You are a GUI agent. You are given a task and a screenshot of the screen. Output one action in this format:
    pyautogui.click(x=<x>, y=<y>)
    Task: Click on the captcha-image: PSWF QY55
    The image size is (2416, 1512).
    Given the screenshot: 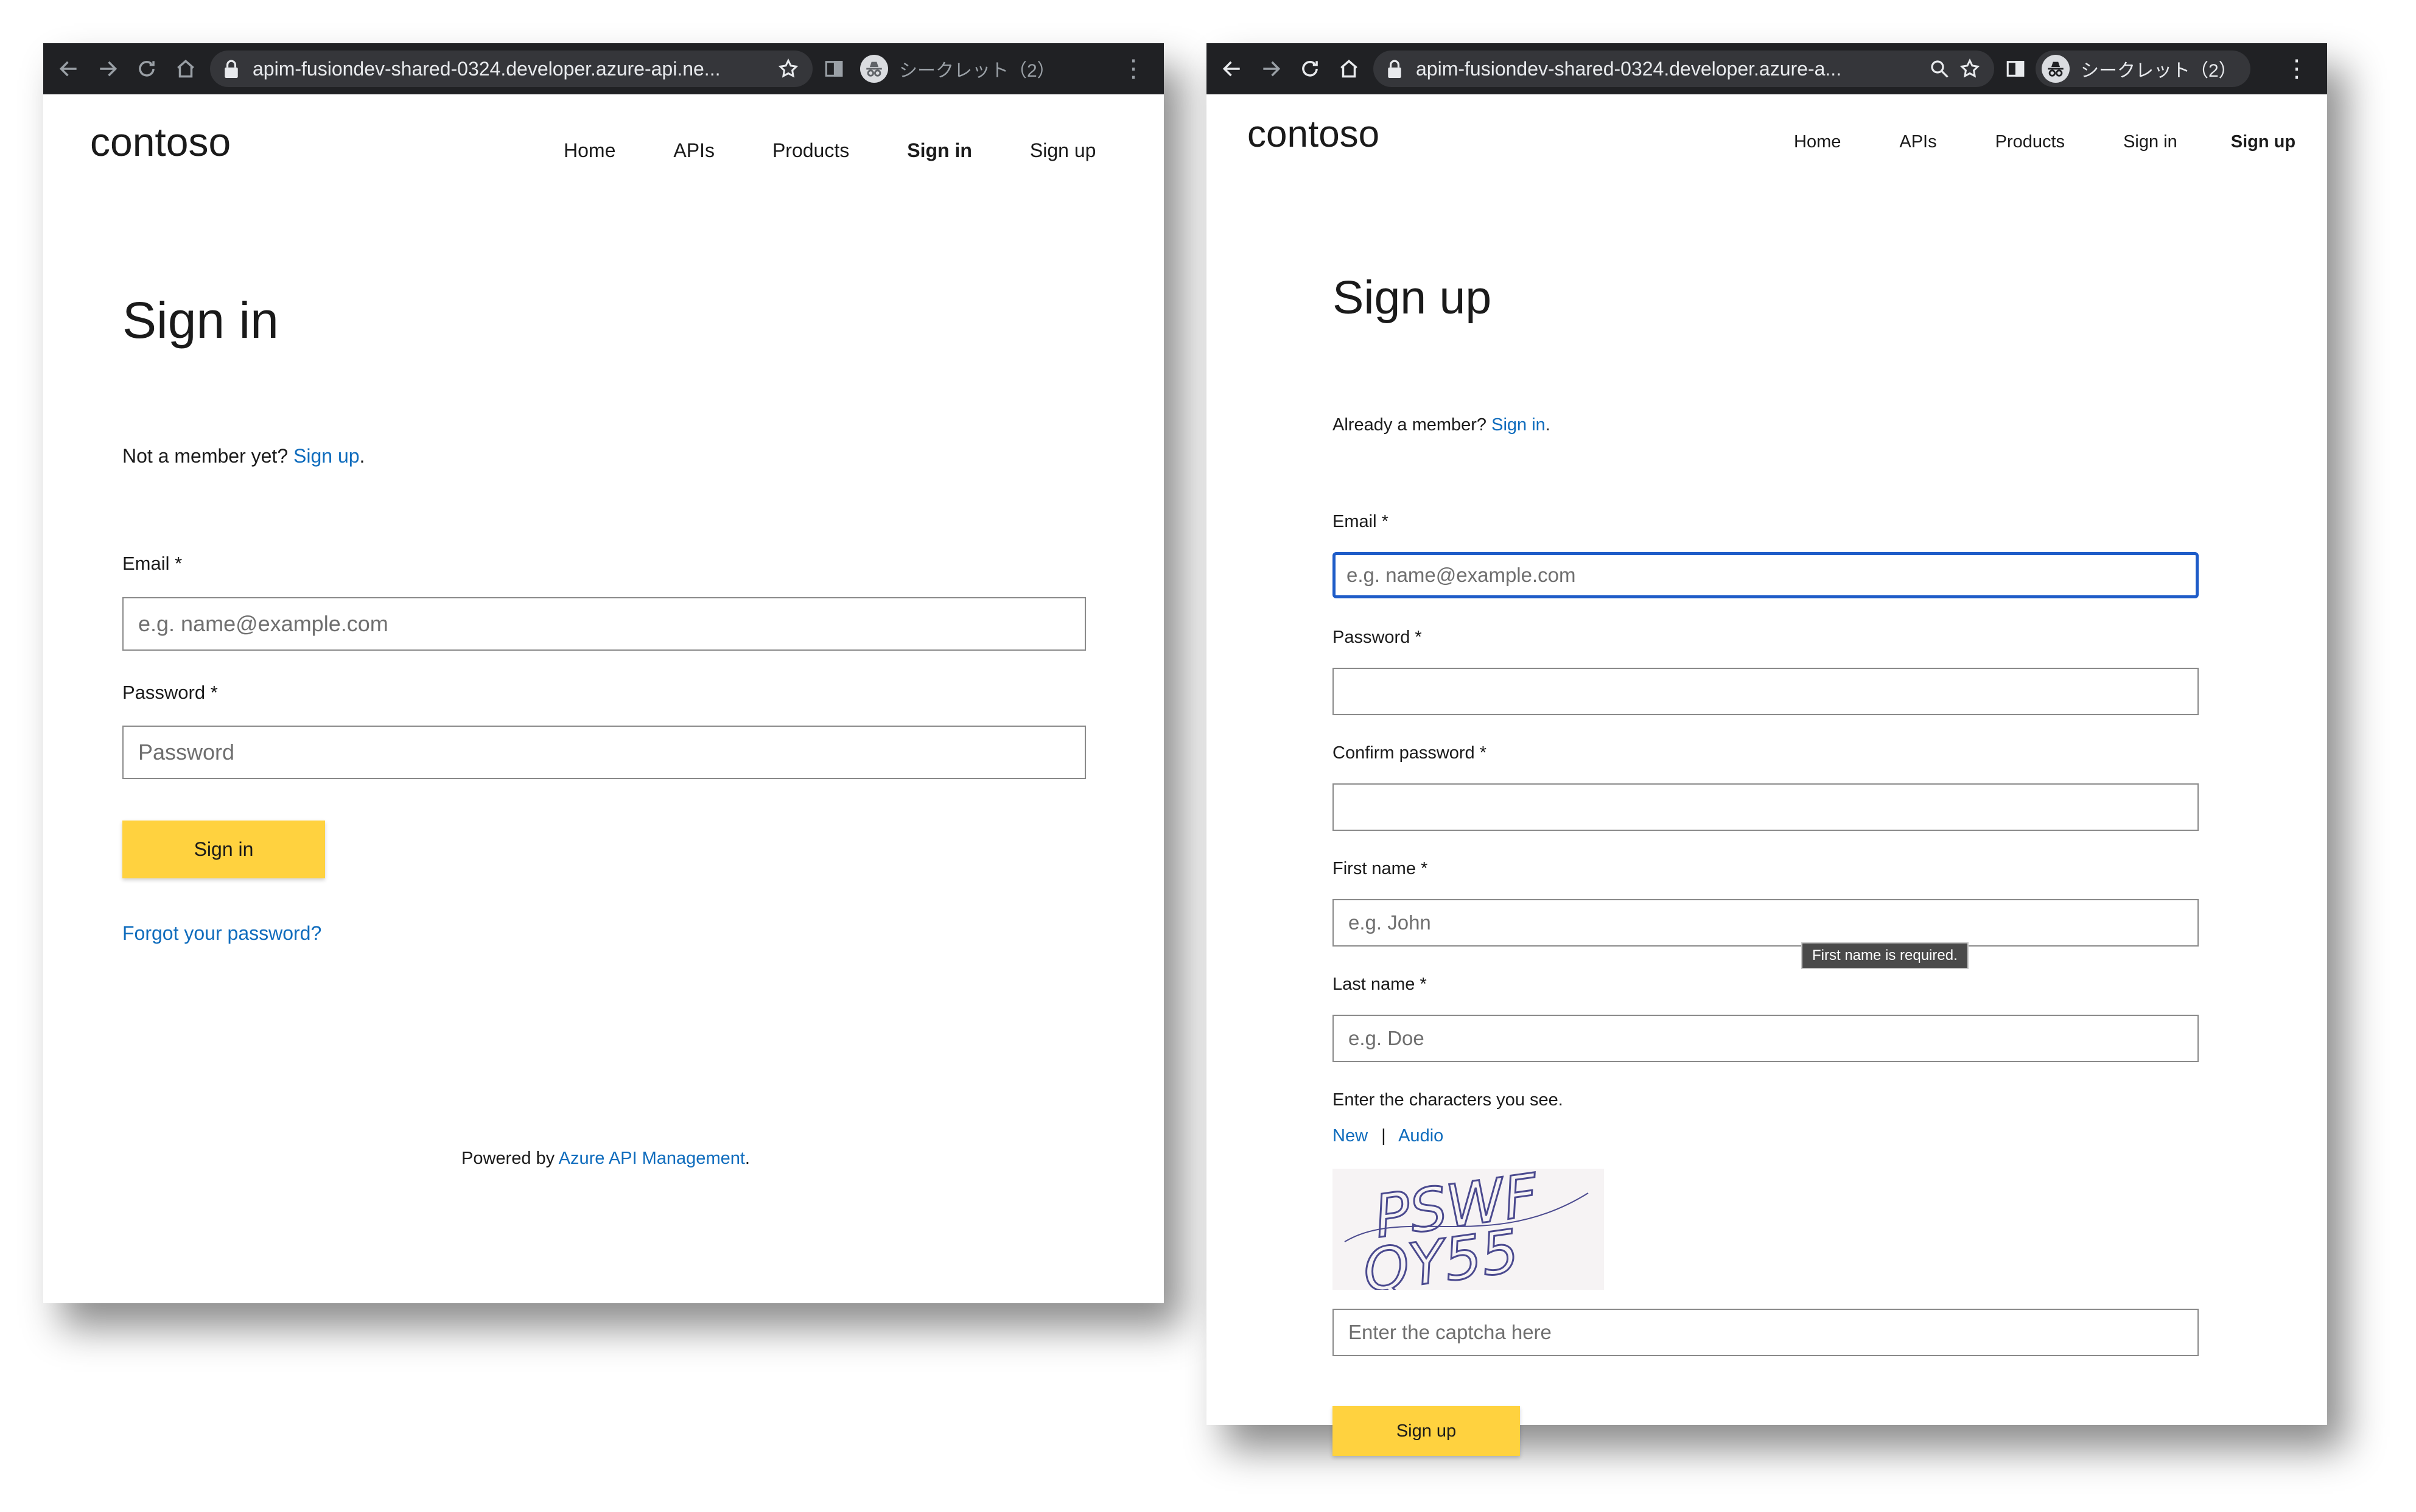 What is the action you would take?
    pyautogui.click(x=1468, y=1233)
    